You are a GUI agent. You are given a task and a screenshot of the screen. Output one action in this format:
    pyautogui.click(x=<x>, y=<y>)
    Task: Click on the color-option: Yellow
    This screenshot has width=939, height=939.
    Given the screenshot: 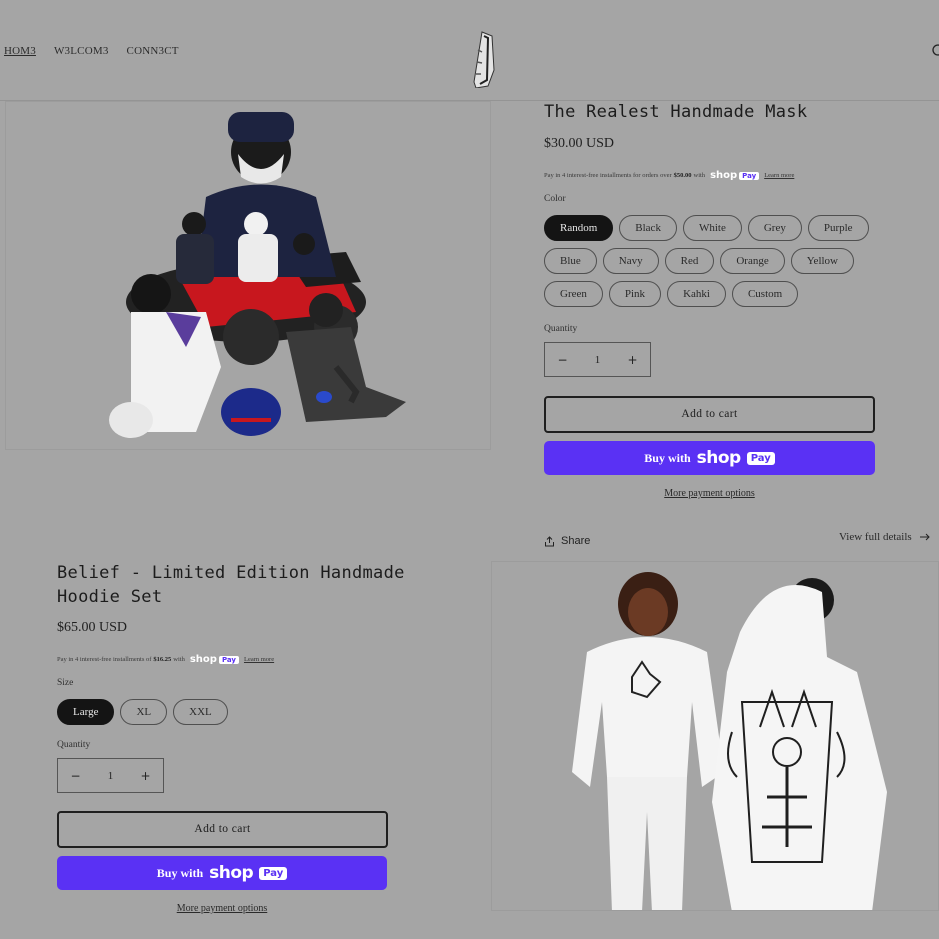 What is the action you would take?
    pyautogui.click(x=822, y=261)
    